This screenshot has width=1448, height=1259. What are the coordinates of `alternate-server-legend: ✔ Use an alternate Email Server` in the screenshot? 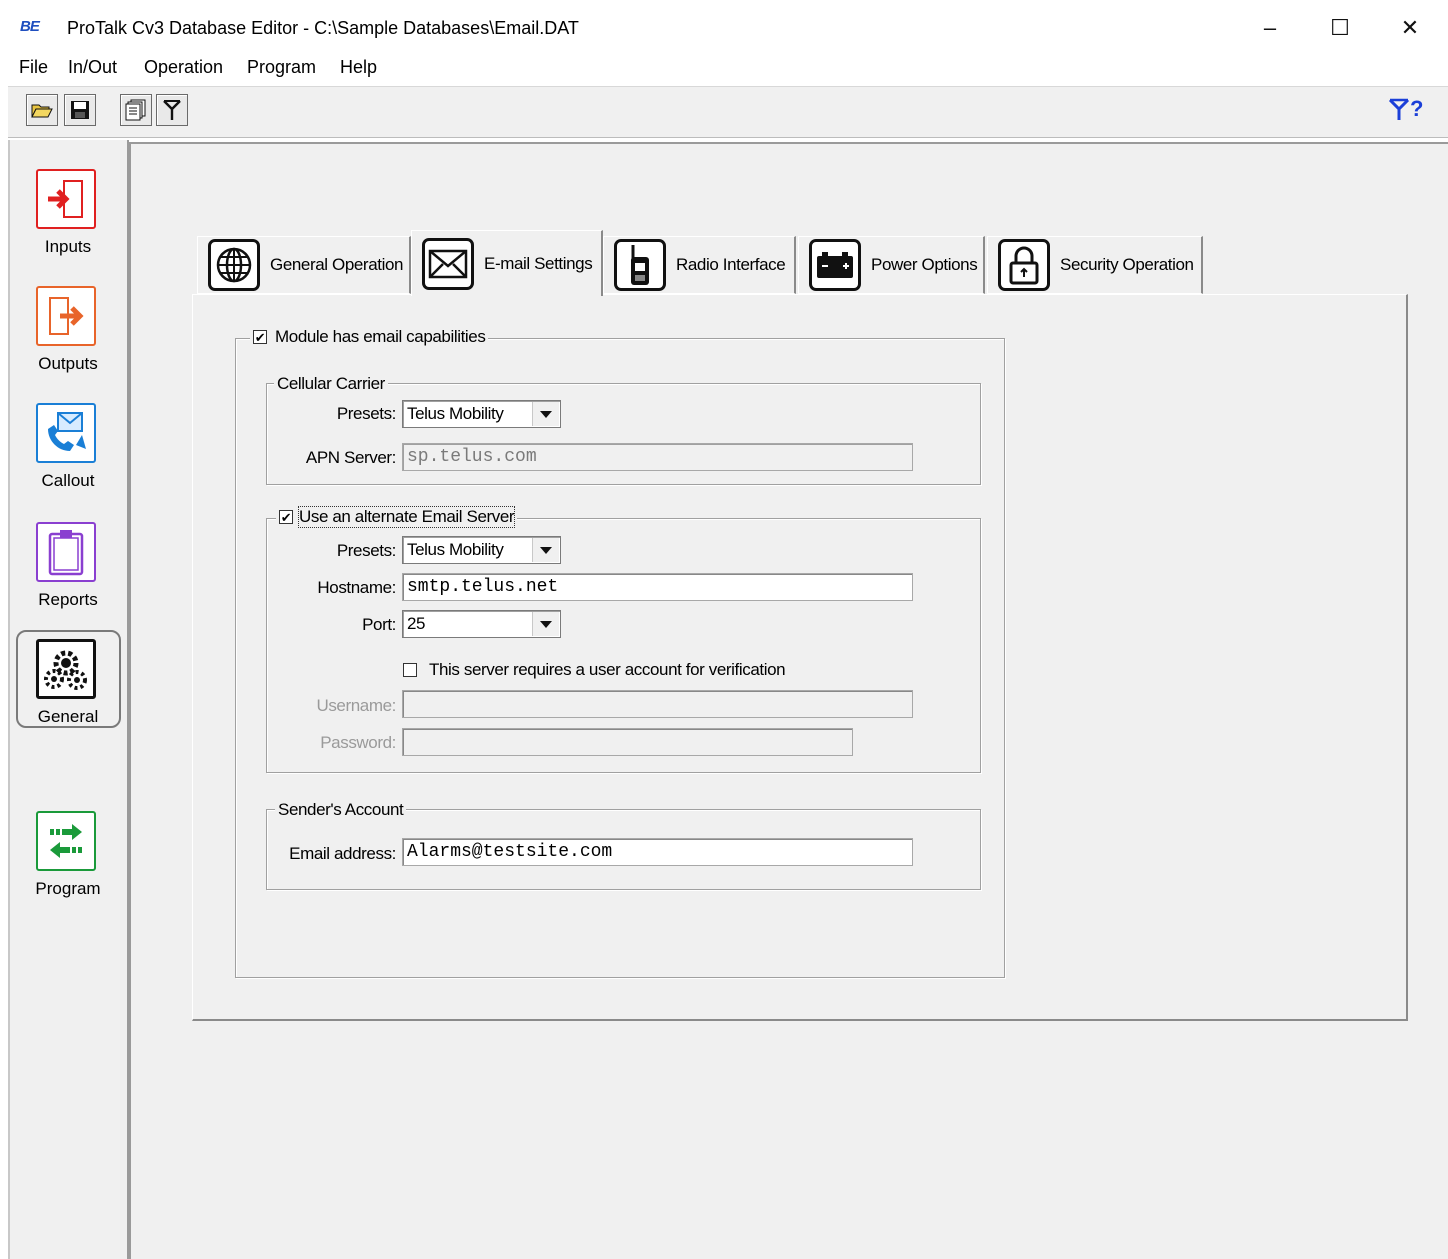 It's located at (397, 517).